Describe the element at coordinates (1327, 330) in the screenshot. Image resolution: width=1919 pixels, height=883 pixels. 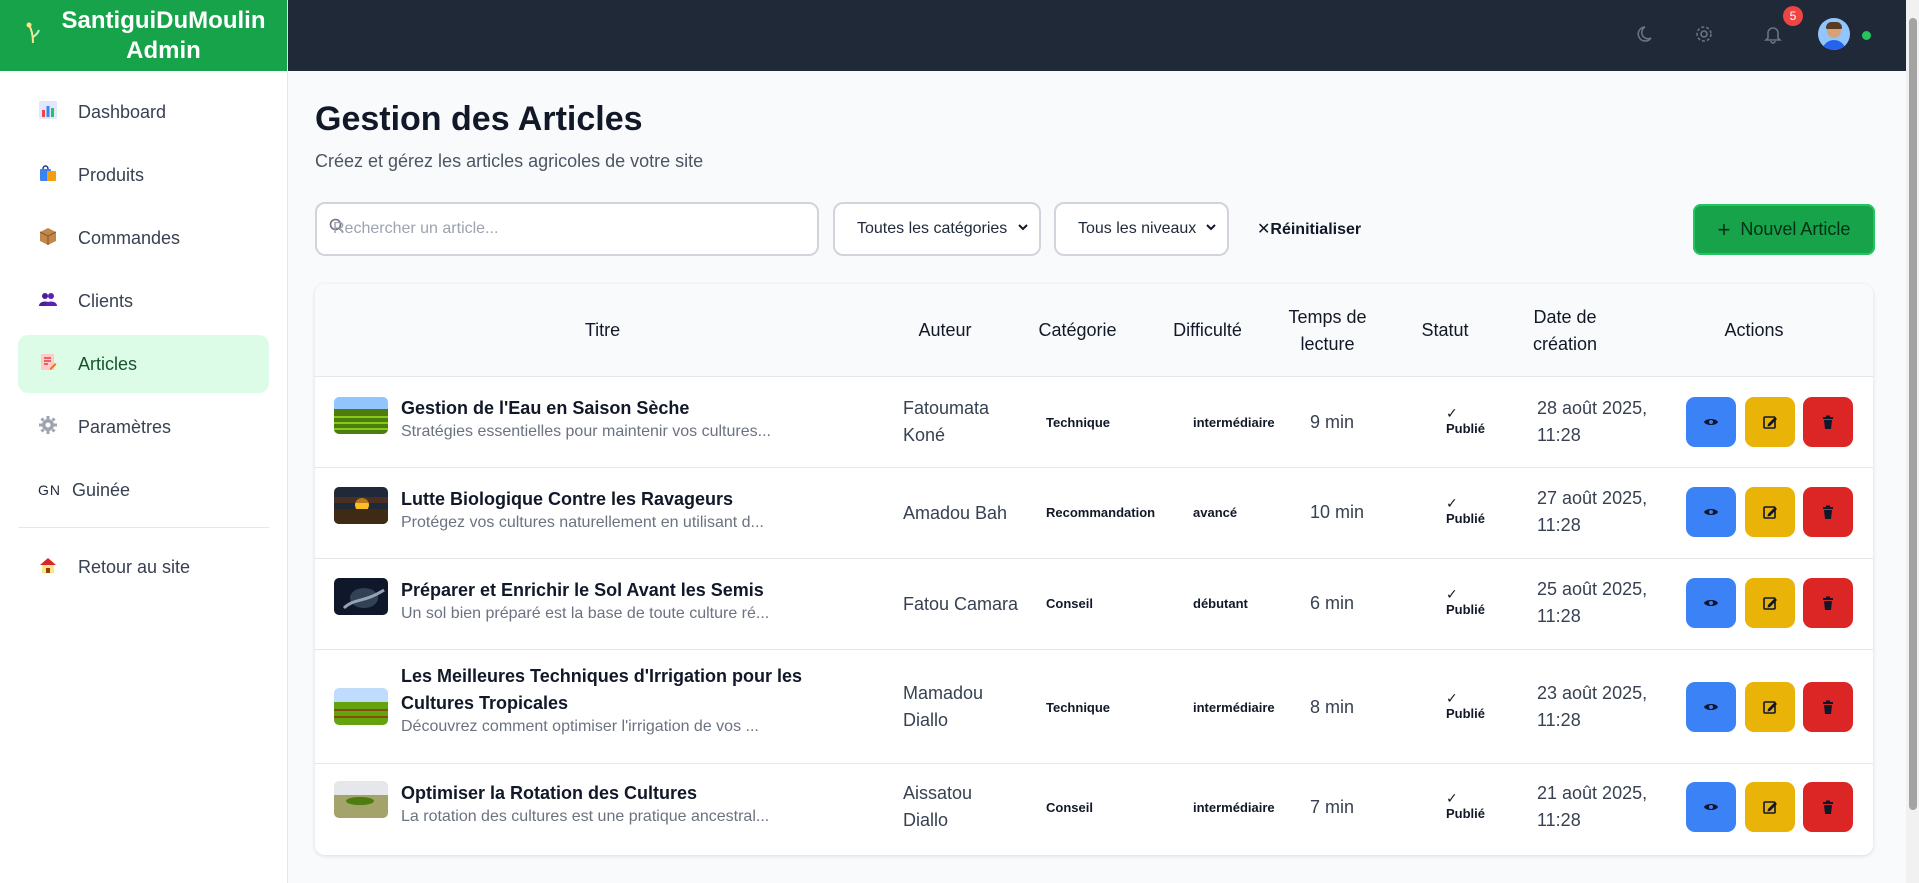
I see `th-reading-time: Temps de lecture` at that location.